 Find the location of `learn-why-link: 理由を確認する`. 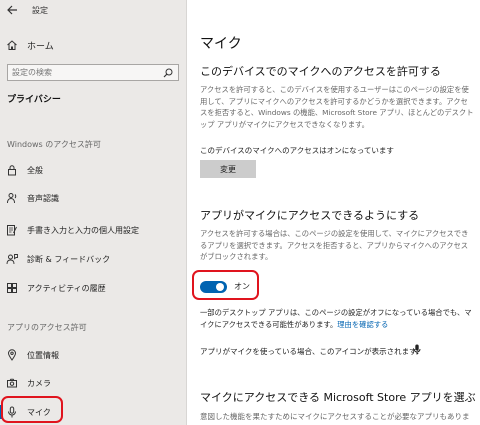

learn-why-link: 理由を確認する is located at coordinates (362, 324).